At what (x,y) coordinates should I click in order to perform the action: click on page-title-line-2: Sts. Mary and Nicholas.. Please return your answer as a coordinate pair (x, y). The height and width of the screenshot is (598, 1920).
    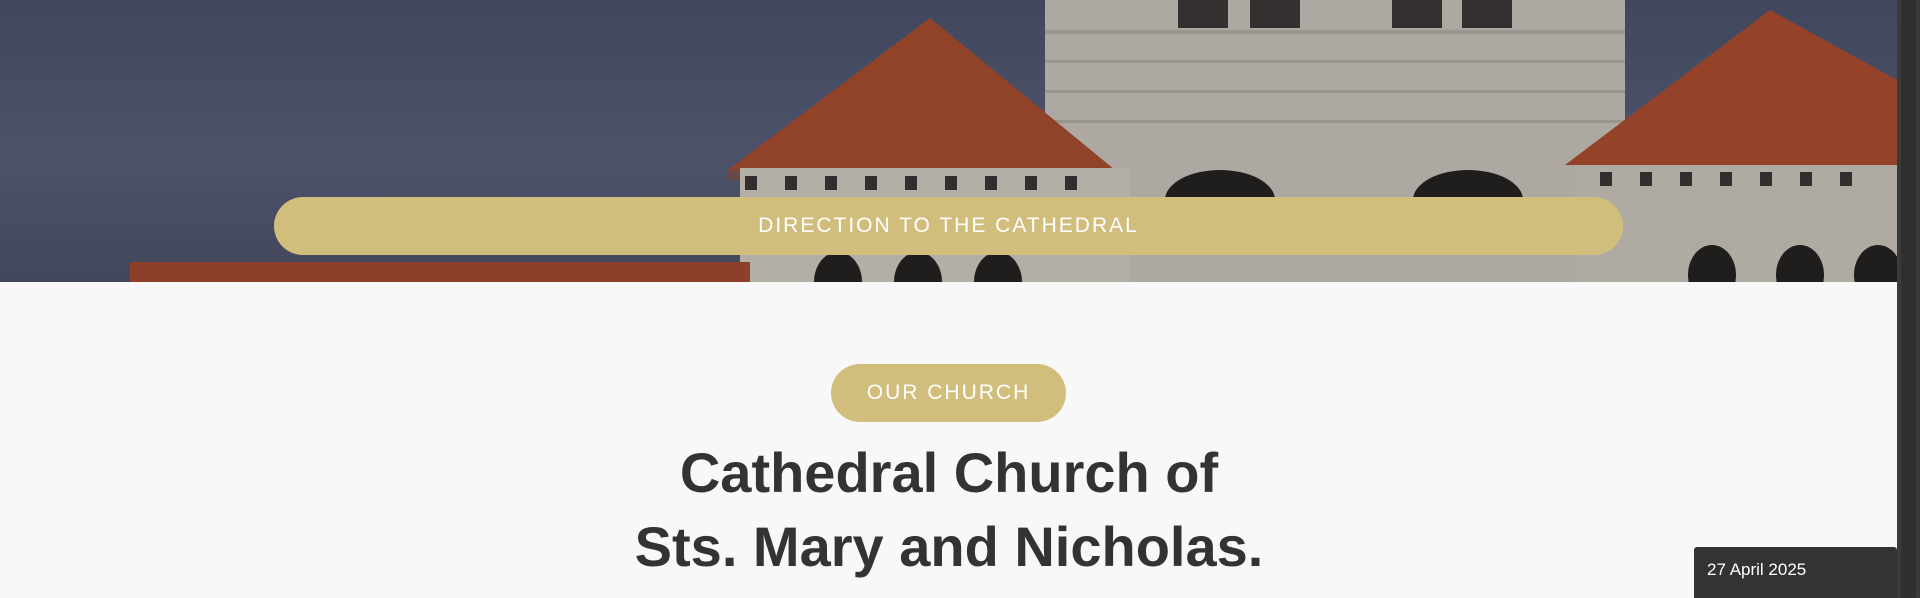
    Looking at the image, I should click on (949, 546).